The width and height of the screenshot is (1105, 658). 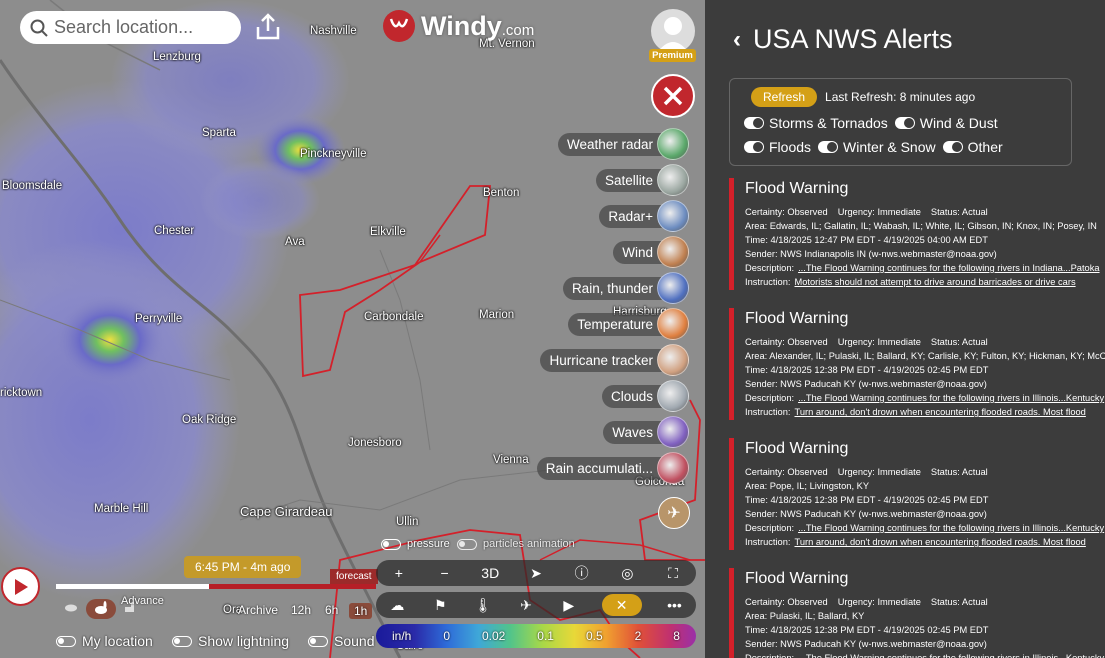 I want to click on filter-floods-toggle: Floods, so click(x=777, y=147).